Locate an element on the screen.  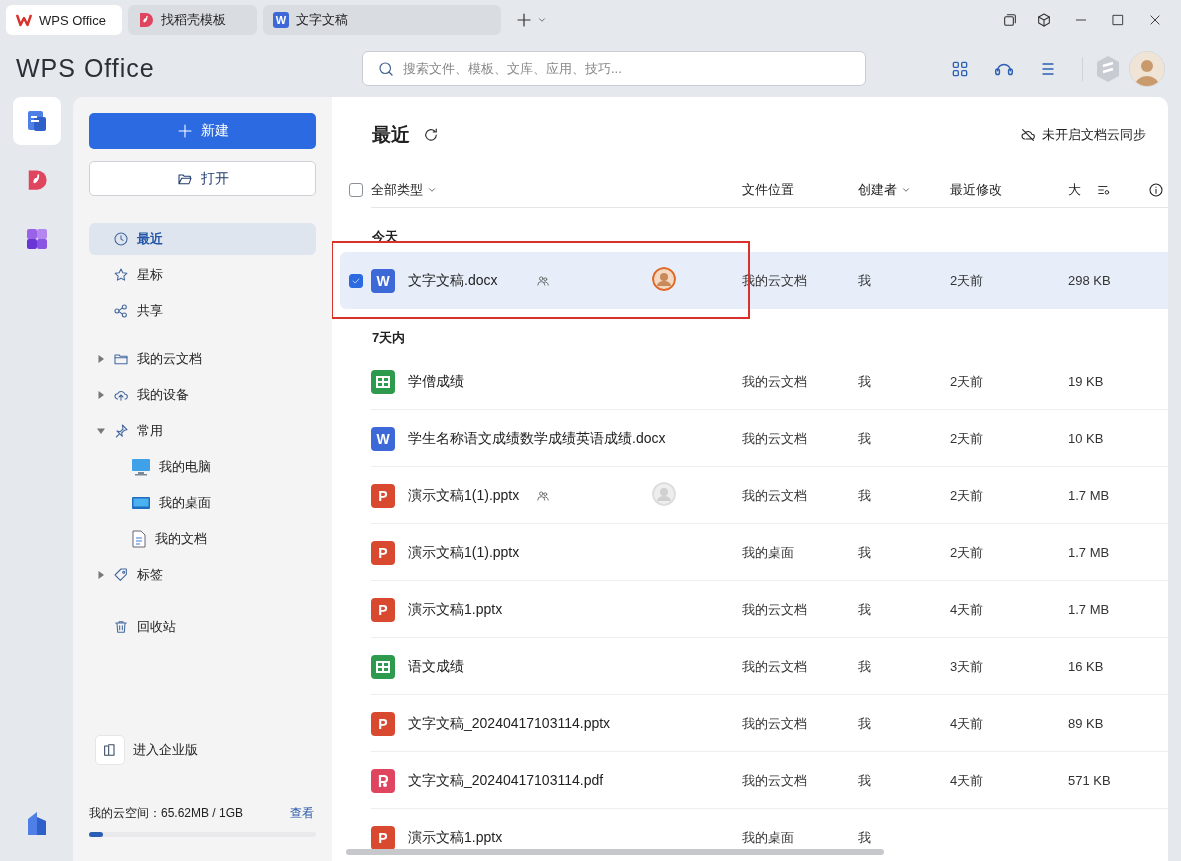
building-icon is located at coordinates (36, 823).